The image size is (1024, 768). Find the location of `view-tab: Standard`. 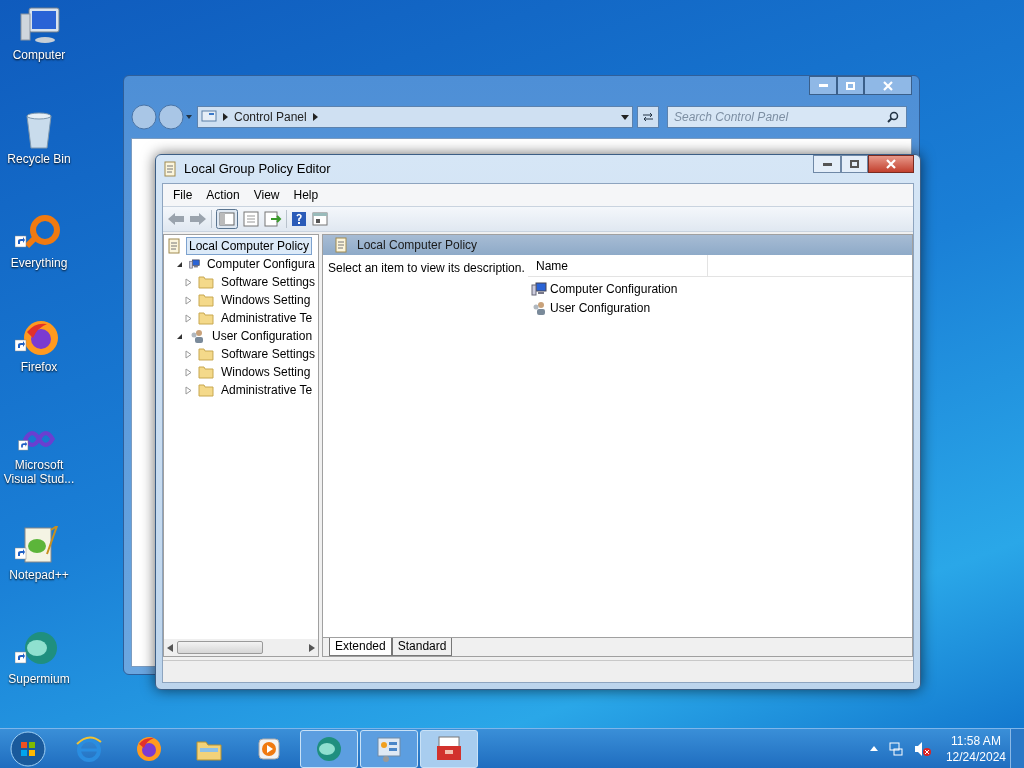

view-tab: Standard is located at coordinates (422, 647).